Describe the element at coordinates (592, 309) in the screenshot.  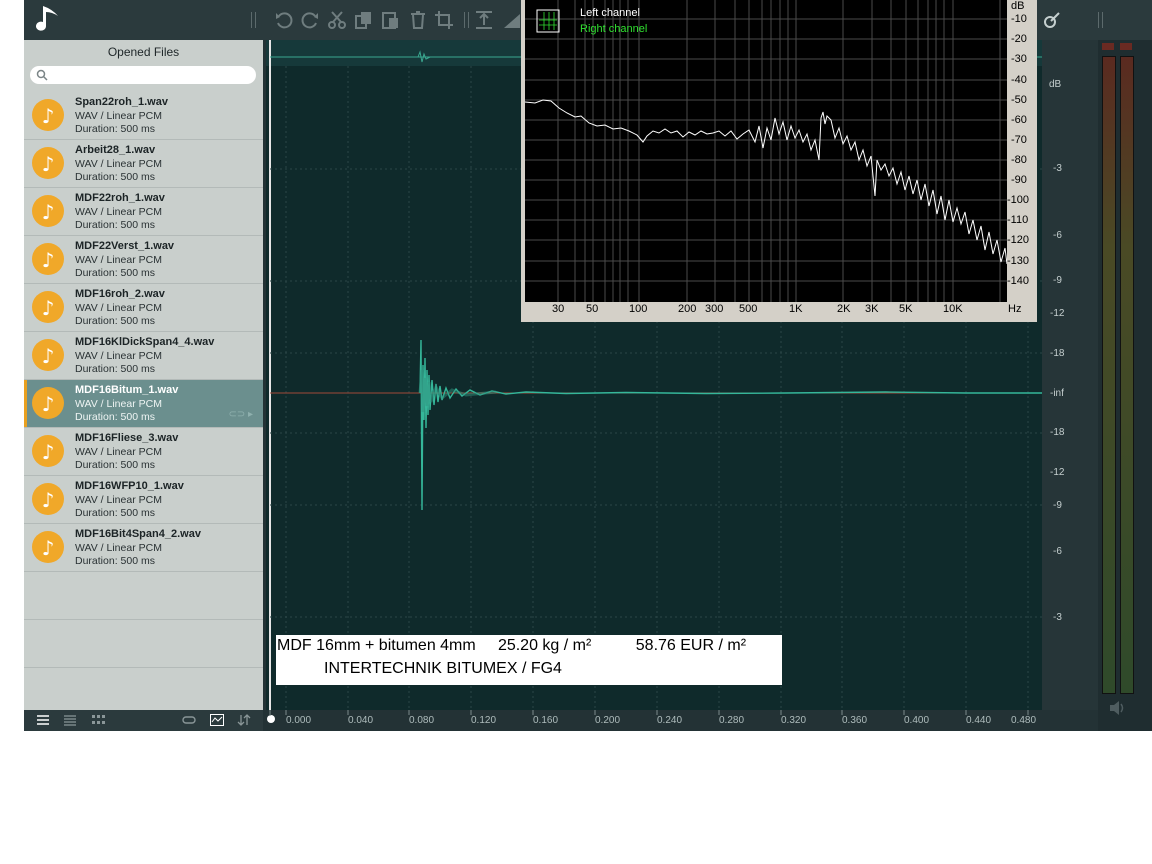
I see `hz-tick-label: 50` at that location.